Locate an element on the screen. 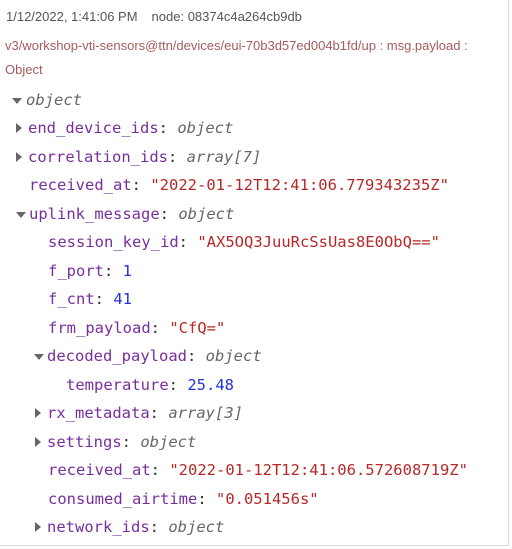  tree-row-rx-metadata: rx_metadata: array[3] is located at coordinates (139, 413).